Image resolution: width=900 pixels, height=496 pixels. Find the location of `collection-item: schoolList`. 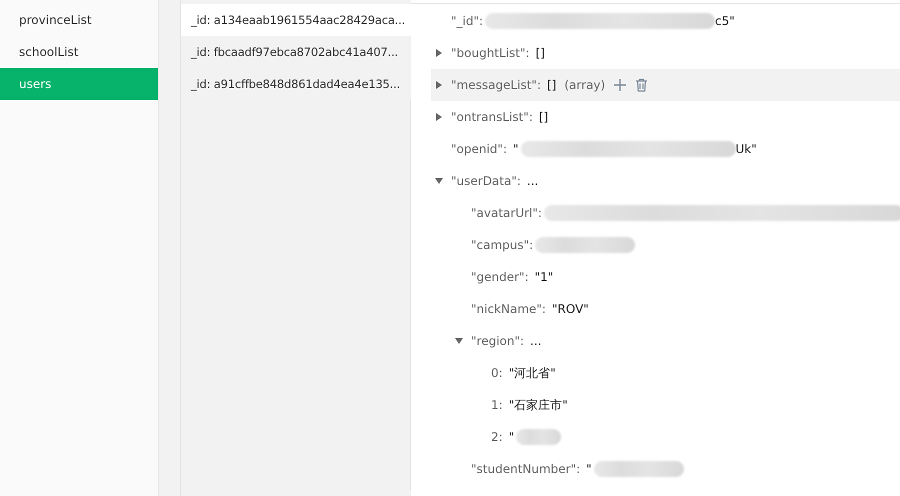

collection-item: schoolList is located at coordinates (79, 52).